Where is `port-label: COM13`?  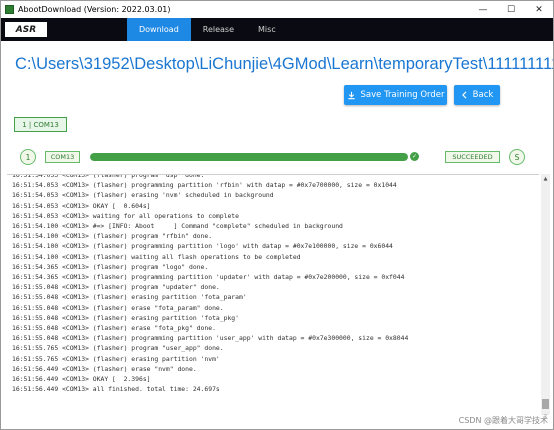 port-label: COM13 is located at coordinates (62, 157).